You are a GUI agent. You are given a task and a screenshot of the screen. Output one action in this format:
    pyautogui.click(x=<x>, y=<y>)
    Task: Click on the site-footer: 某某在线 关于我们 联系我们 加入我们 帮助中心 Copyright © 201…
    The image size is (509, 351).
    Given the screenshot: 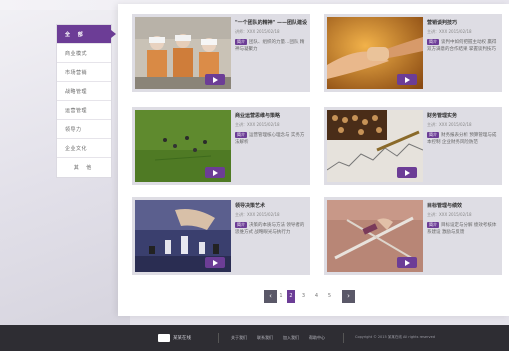 What is the action you would take?
    pyautogui.click(x=254, y=338)
    